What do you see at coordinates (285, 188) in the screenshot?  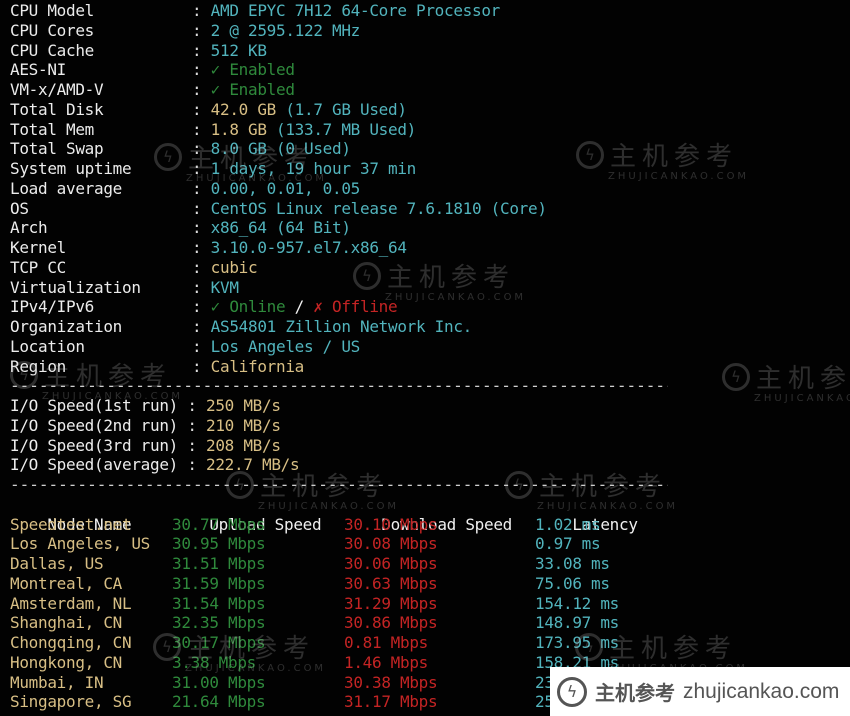 I see `info-value: 0.00, 0.01, 0.05` at bounding box center [285, 188].